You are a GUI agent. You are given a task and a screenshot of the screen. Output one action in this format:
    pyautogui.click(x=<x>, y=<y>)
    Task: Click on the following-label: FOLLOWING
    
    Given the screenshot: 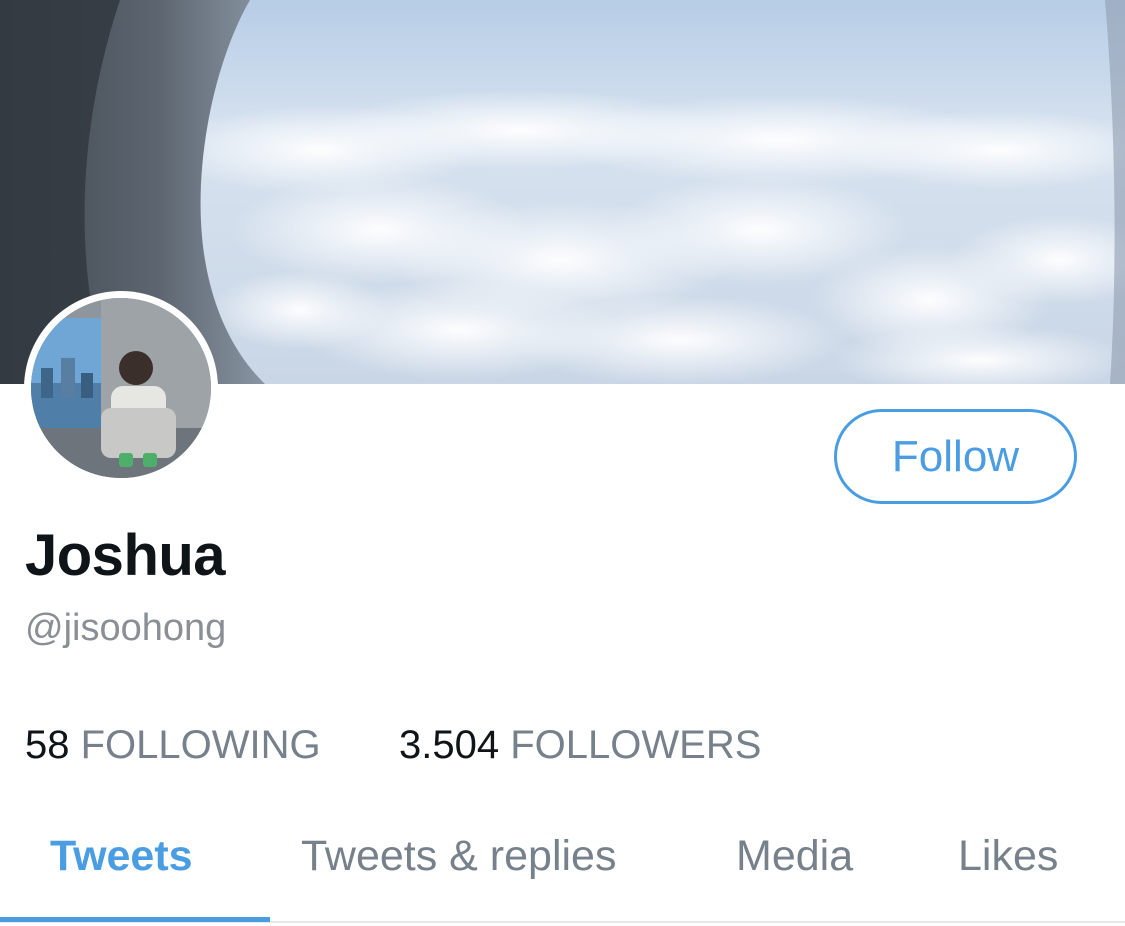 What is the action you would take?
    pyautogui.click(x=200, y=745)
    